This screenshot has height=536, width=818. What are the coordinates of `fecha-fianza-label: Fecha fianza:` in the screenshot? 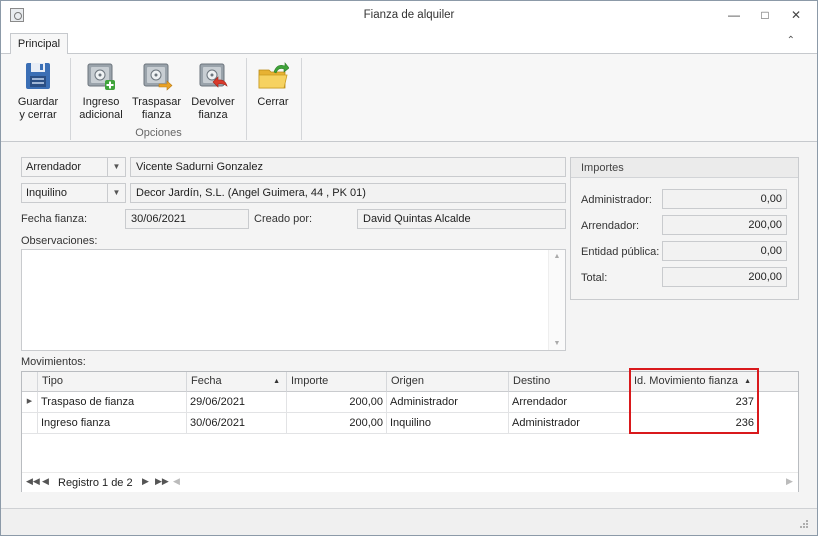 It's located at (54, 219).